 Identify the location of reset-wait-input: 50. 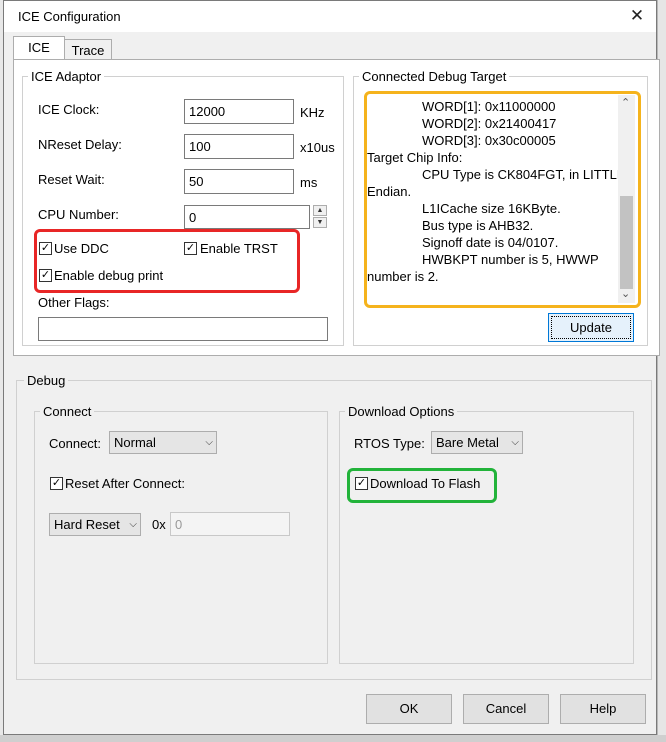
(239, 181).